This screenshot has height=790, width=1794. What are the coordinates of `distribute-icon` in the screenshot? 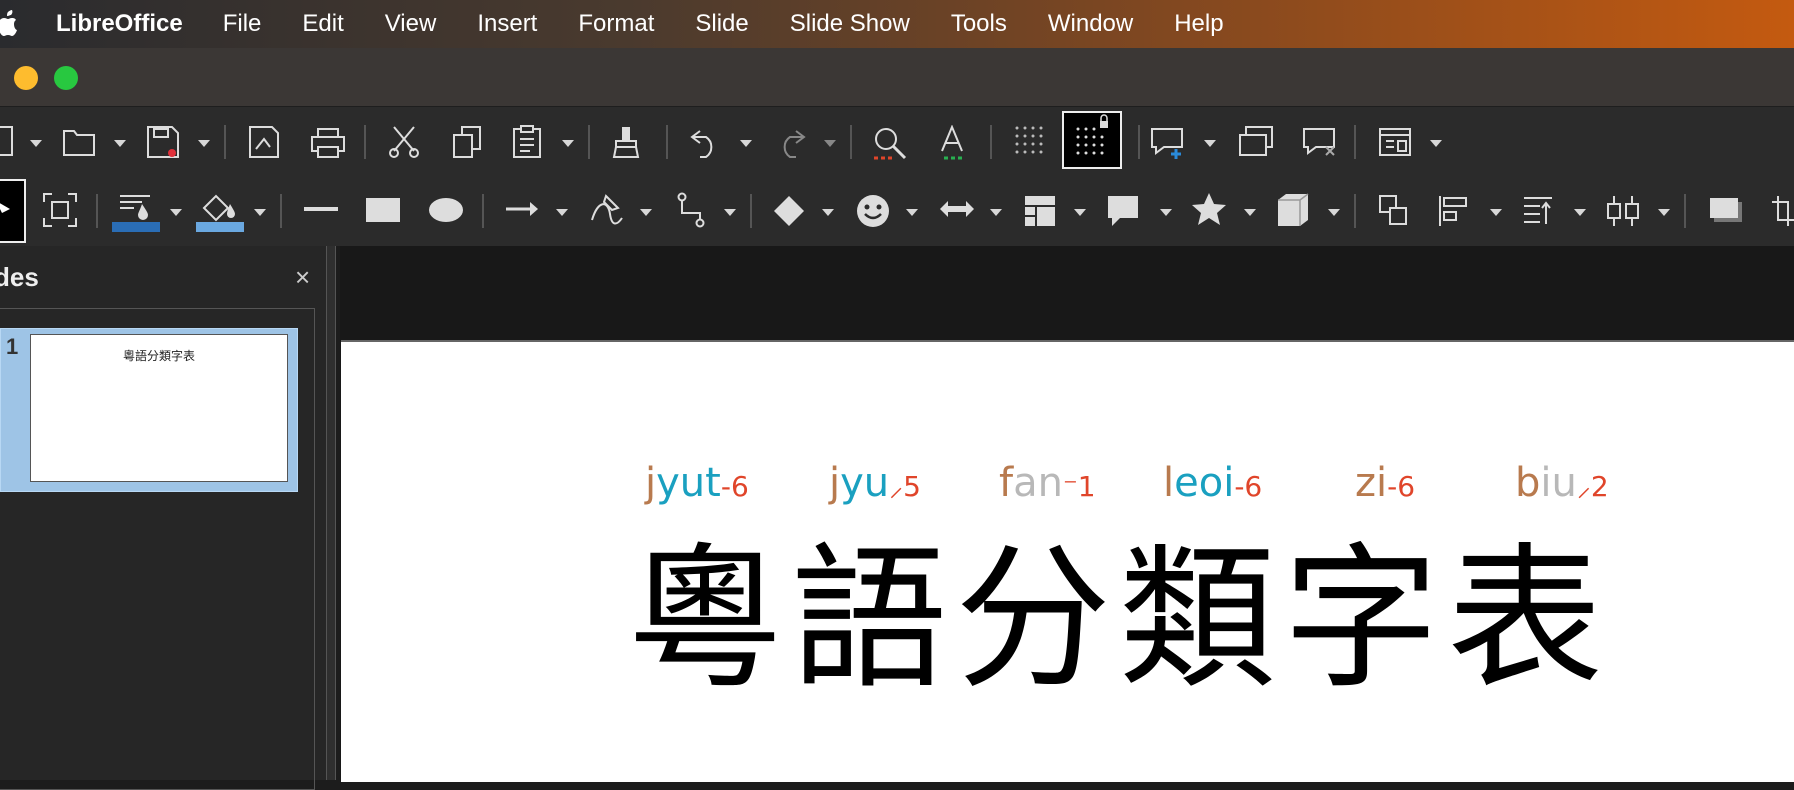 It's located at (1623, 211).